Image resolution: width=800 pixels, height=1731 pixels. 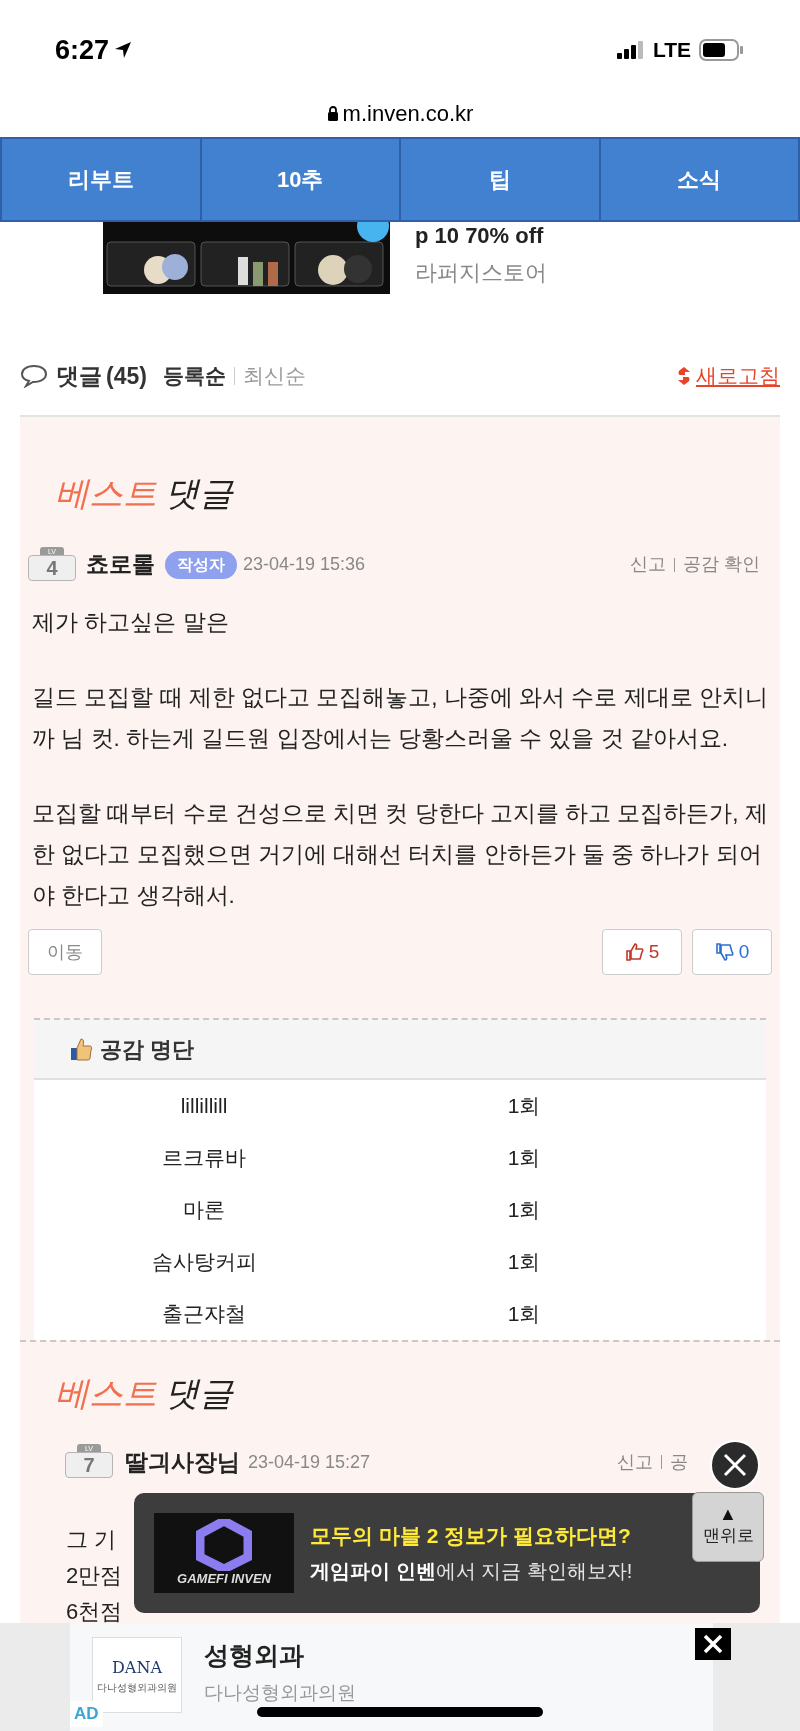 What do you see at coordinates (332, 113) in the screenshot?
I see `lock-icon` at bounding box center [332, 113].